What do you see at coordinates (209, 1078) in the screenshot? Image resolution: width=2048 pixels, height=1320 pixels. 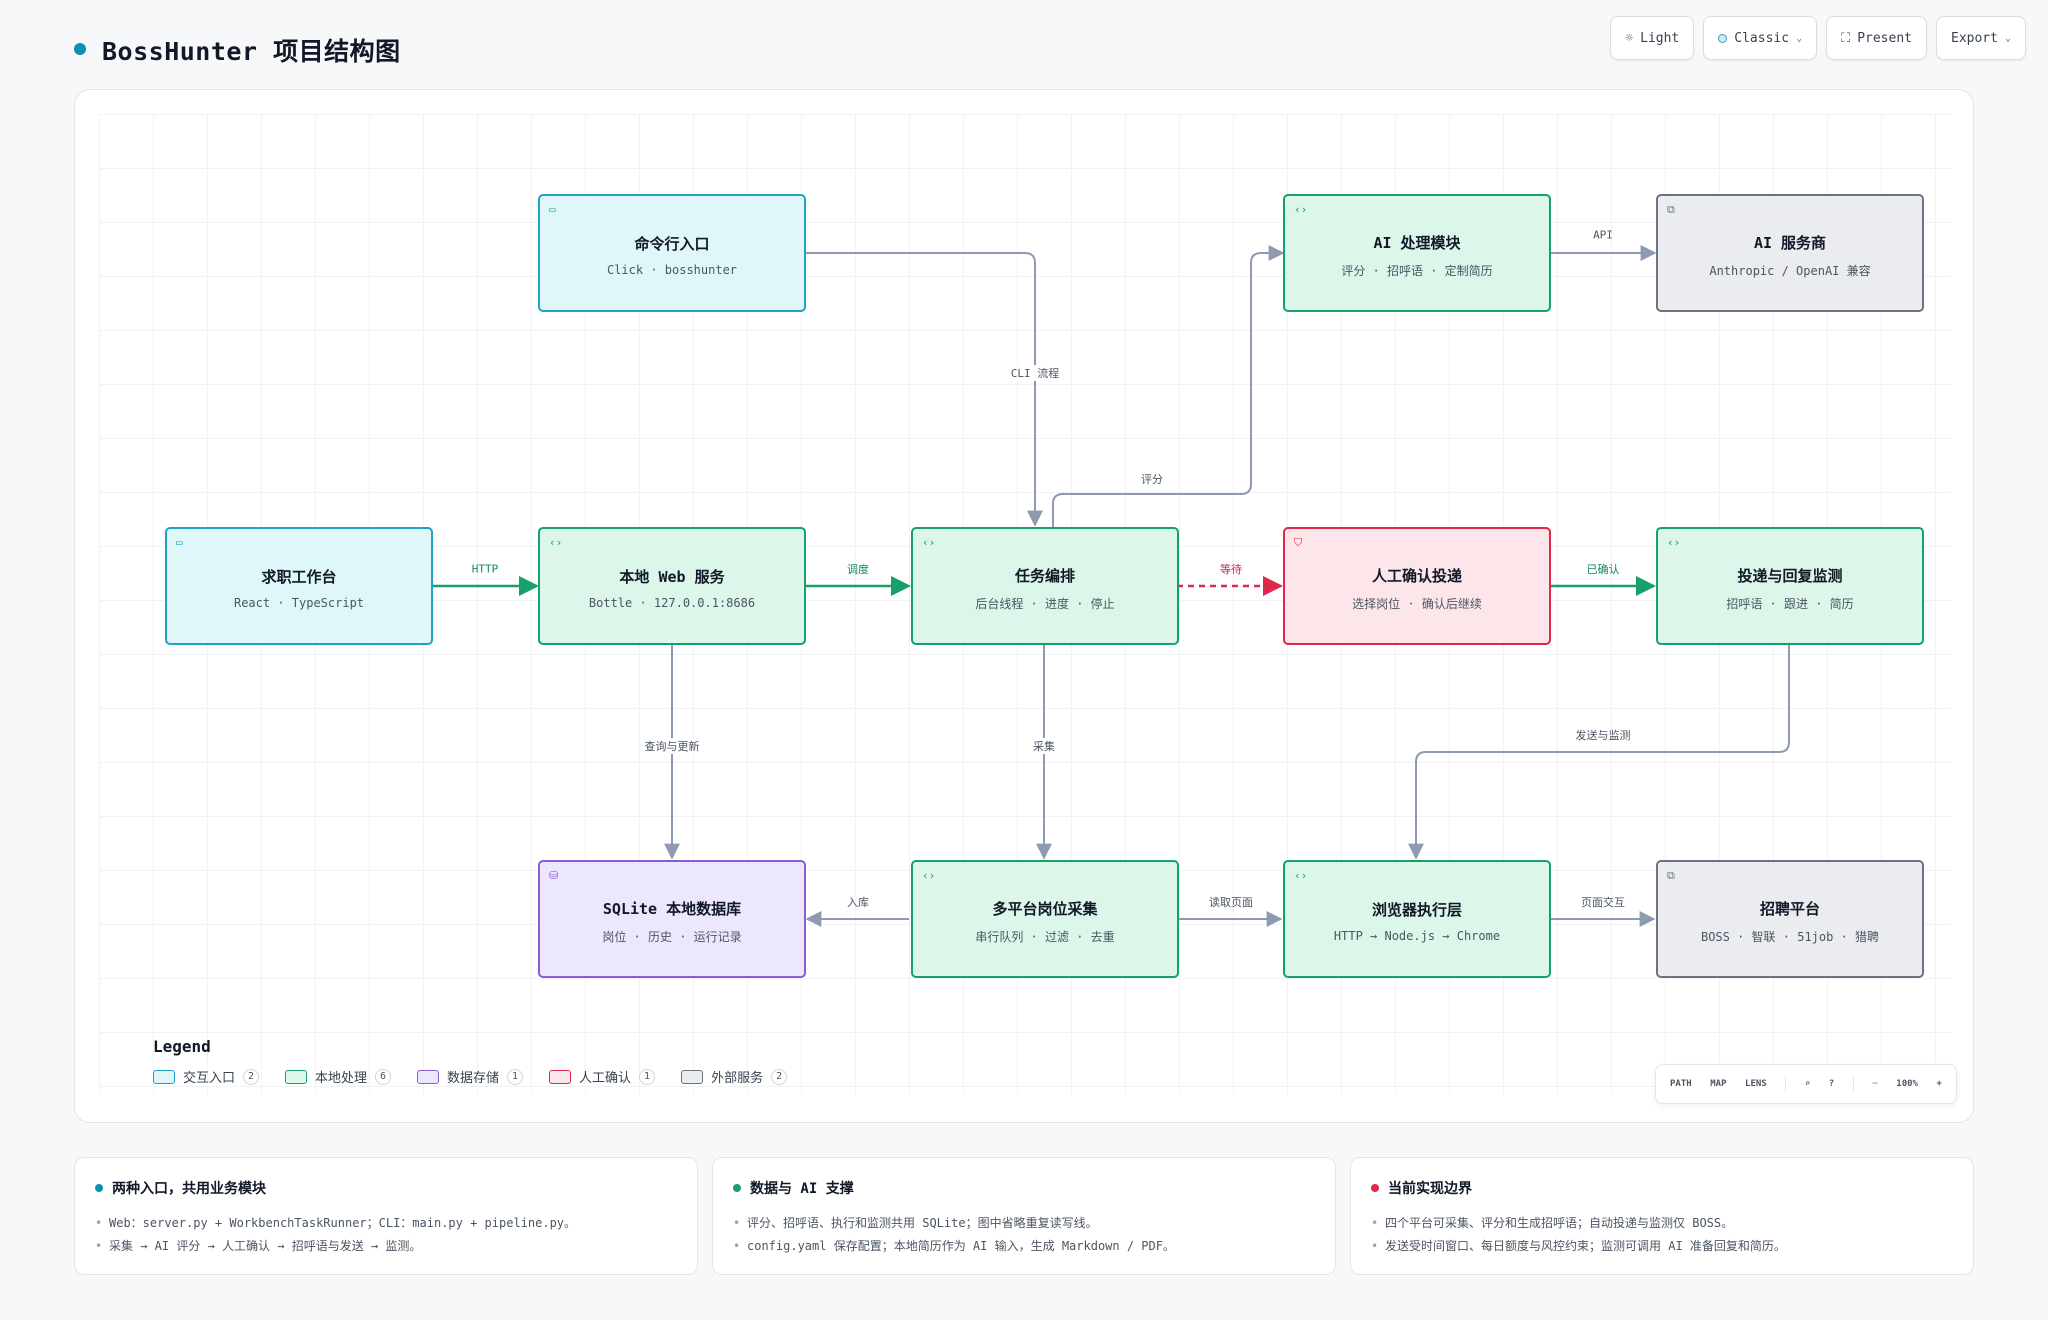 I see `legend-label: 交互入口` at bounding box center [209, 1078].